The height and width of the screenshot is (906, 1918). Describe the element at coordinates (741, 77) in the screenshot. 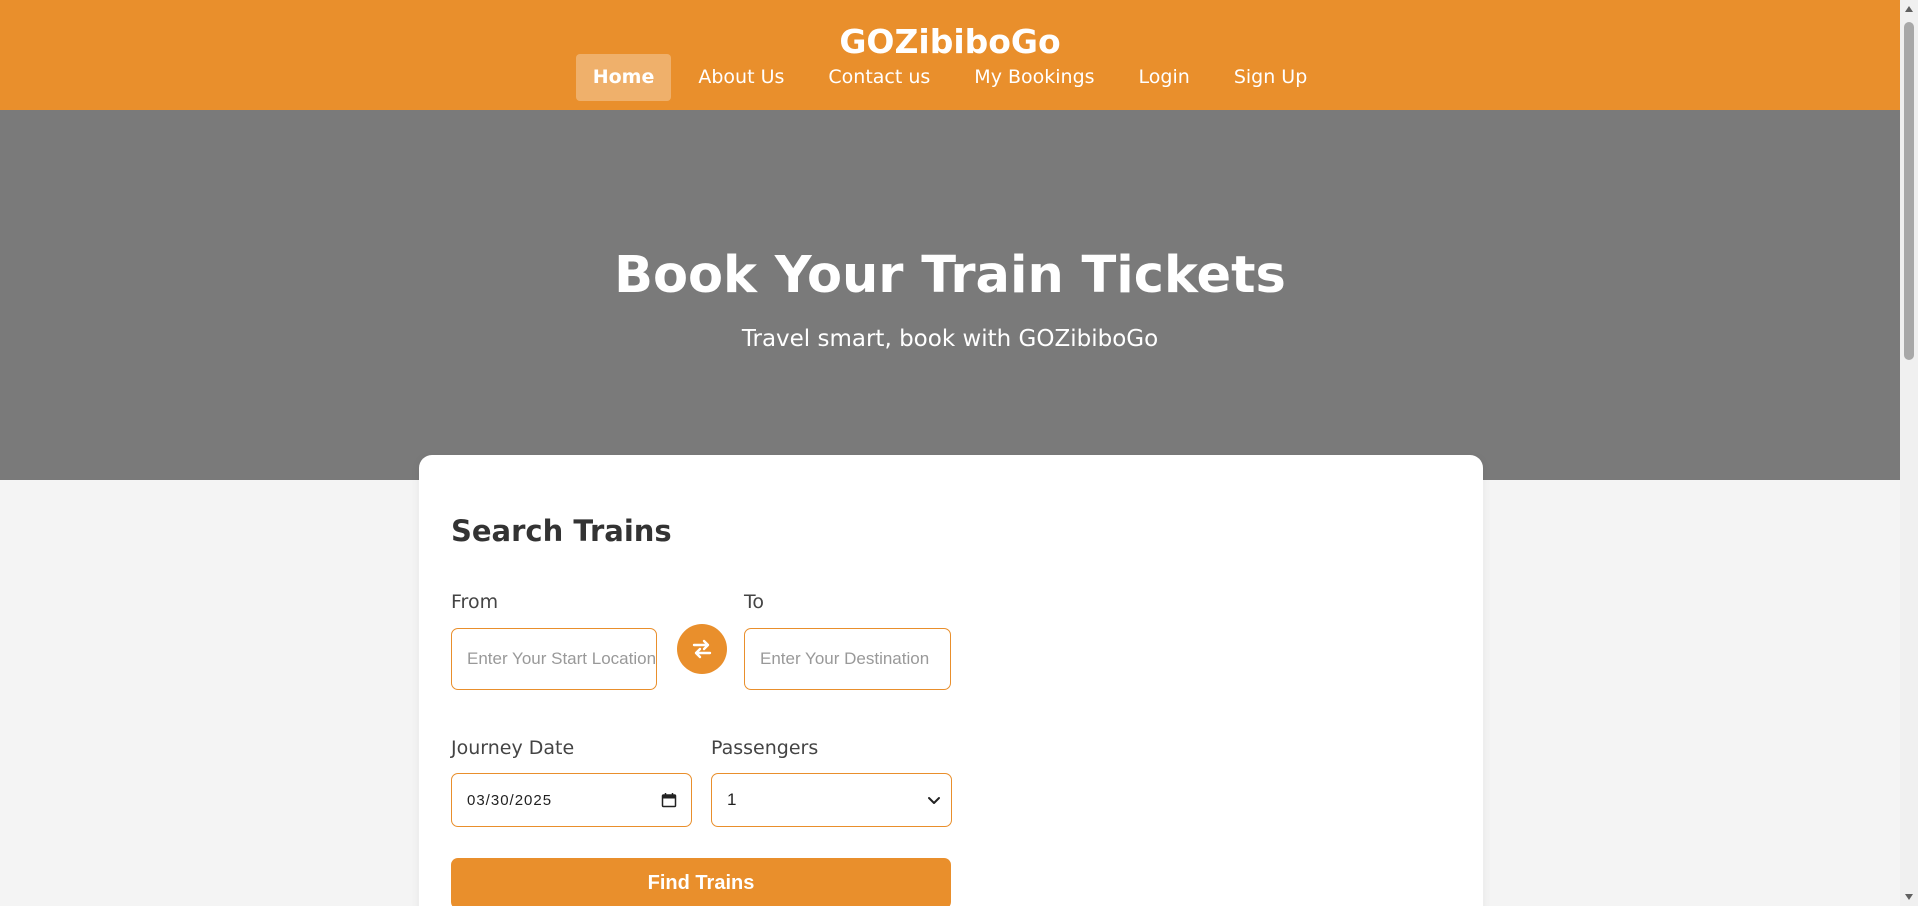

I see `nav-about-us: About Us` at that location.